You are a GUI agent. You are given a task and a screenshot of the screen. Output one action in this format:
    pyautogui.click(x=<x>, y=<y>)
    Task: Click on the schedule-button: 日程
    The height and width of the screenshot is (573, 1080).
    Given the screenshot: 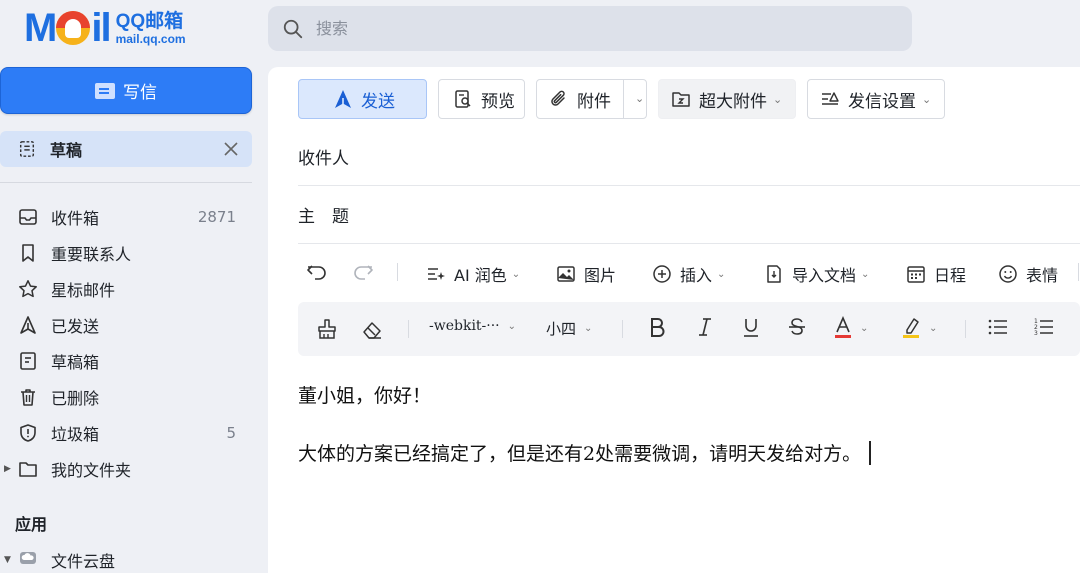 What is the action you would take?
    pyautogui.click(x=936, y=274)
    